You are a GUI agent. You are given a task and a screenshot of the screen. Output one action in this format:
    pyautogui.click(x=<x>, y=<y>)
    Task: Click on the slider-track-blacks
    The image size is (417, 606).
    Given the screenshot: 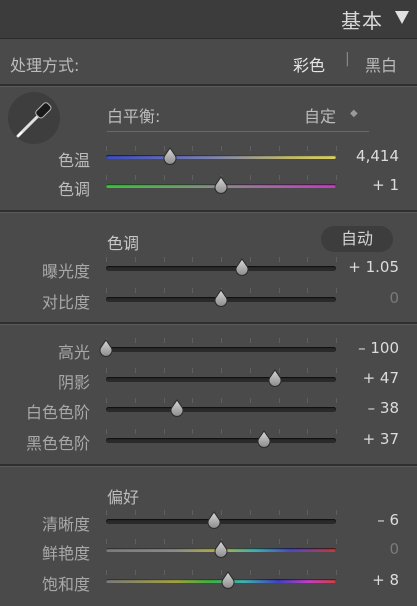 What is the action you would take?
    pyautogui.click(x=221, y=440)
    